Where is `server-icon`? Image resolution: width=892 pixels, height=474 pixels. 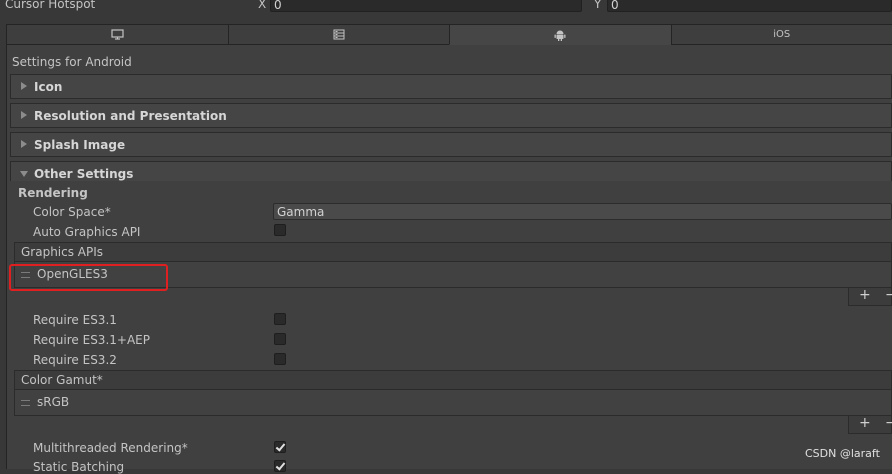
server-icon is located at coordinates (339, 34).